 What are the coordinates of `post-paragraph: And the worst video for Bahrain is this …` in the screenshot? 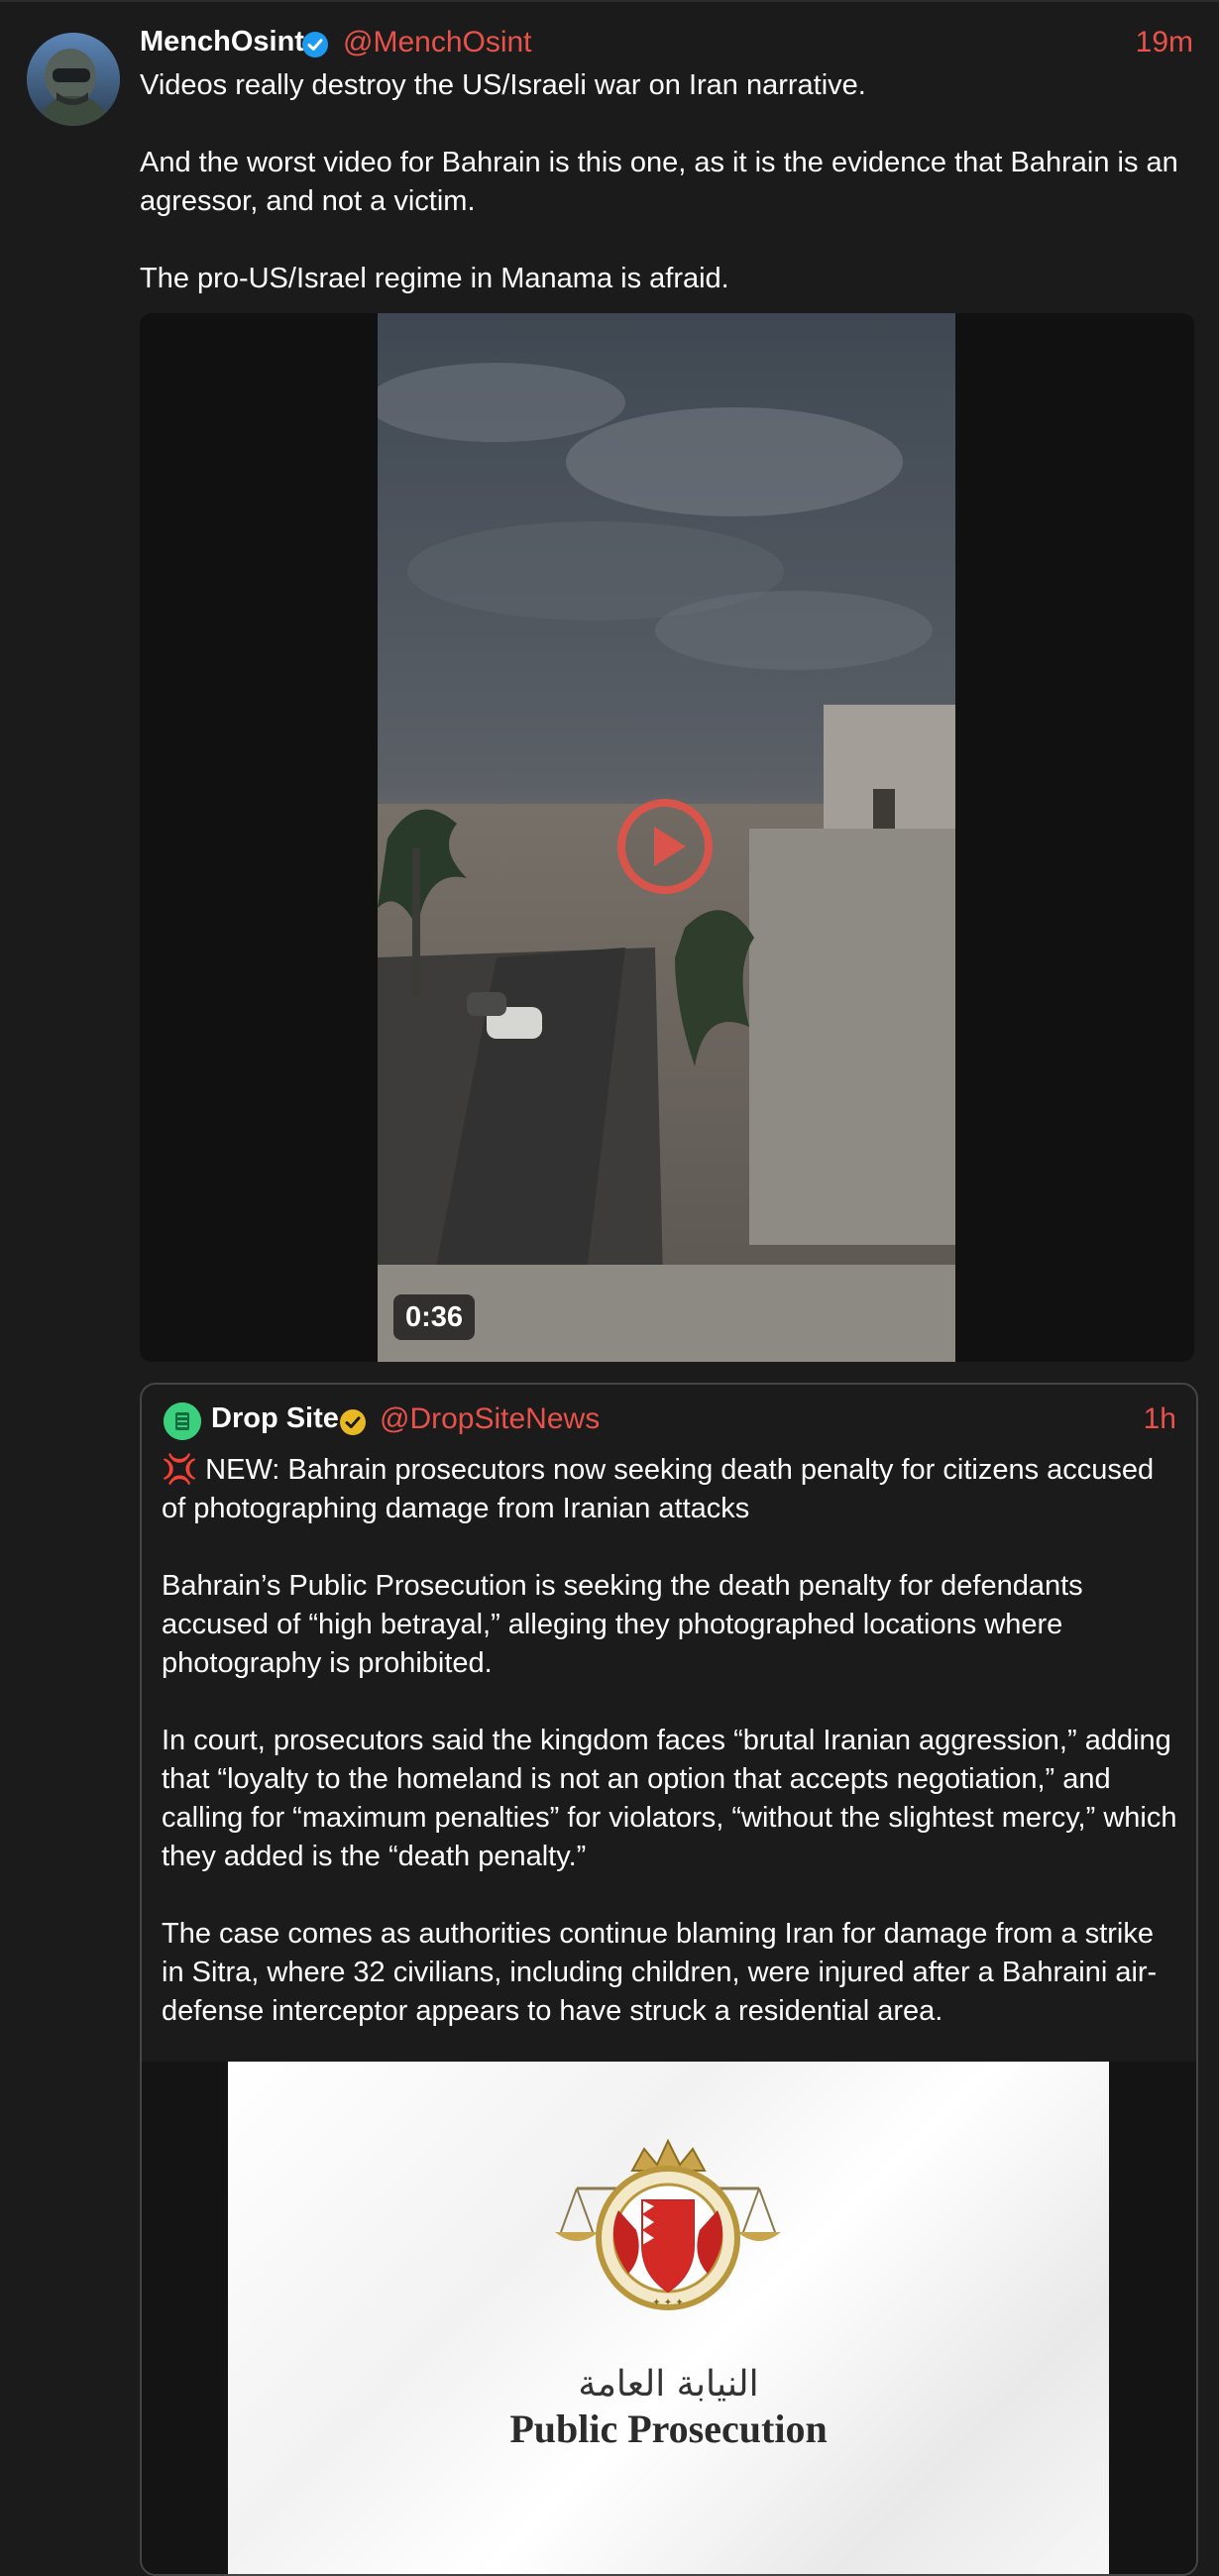 It's located at (659, 182).